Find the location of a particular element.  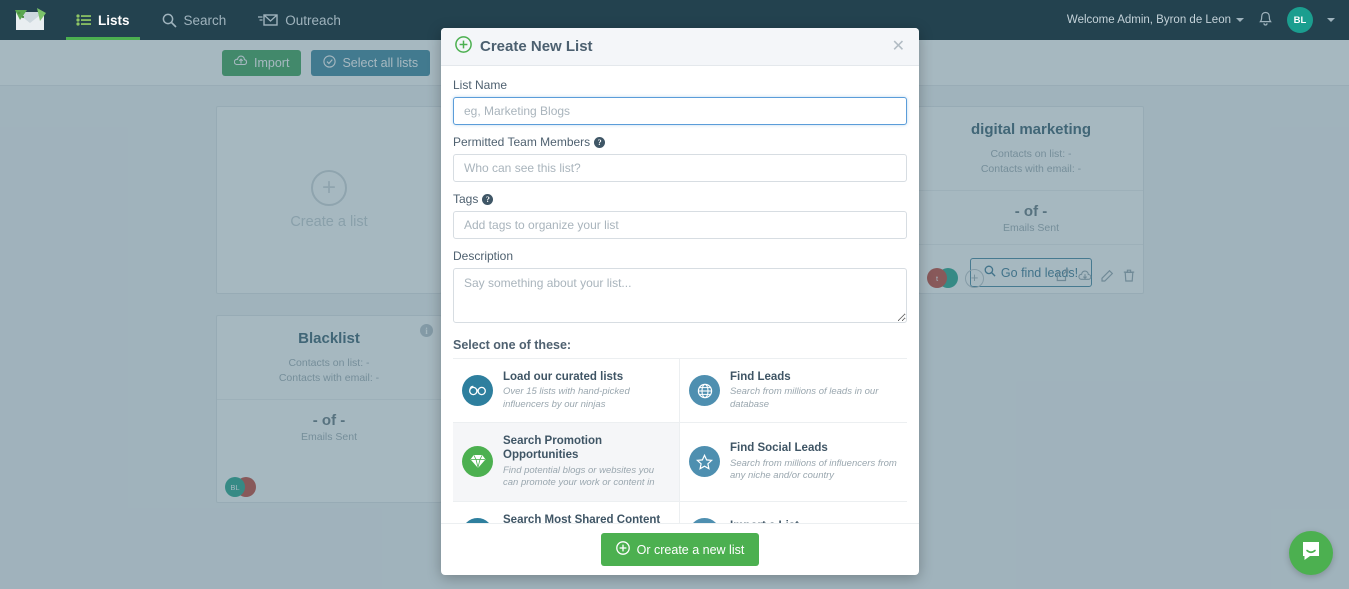

globe-icon is located at coordinates (704, 391).